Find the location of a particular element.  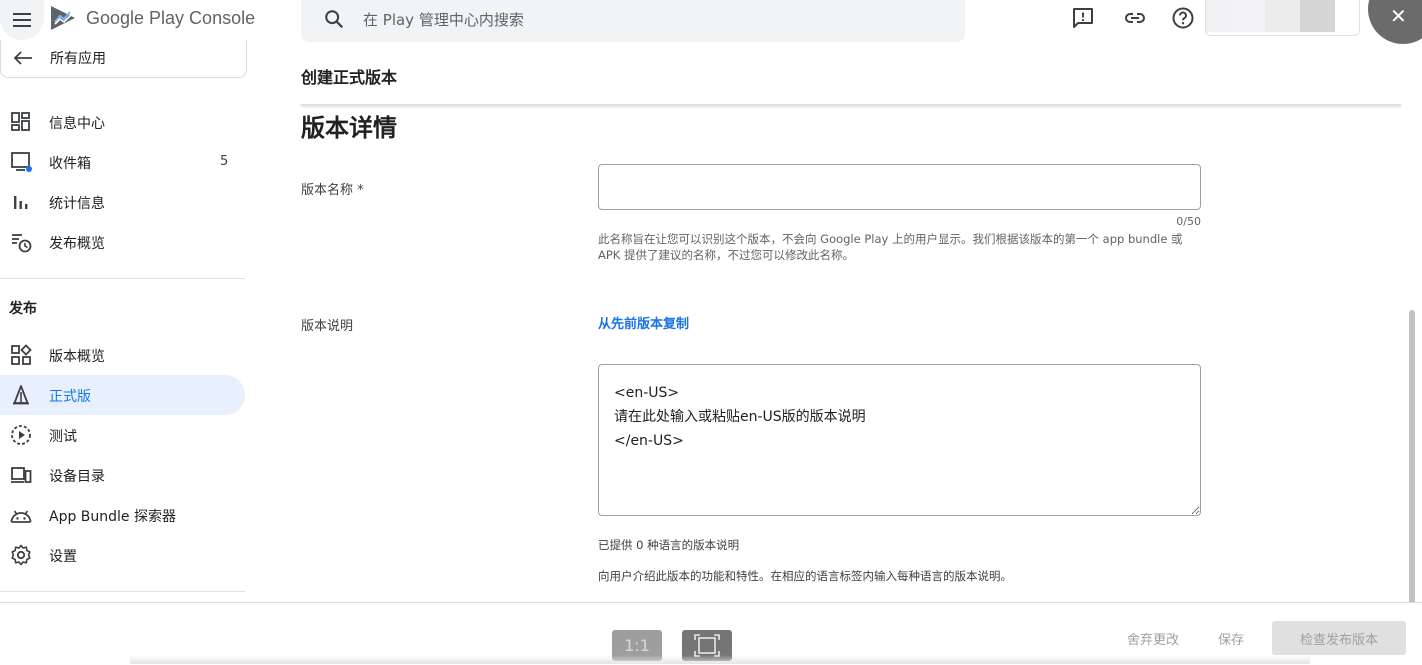

testing-icon is located at coordinates (21, 435).